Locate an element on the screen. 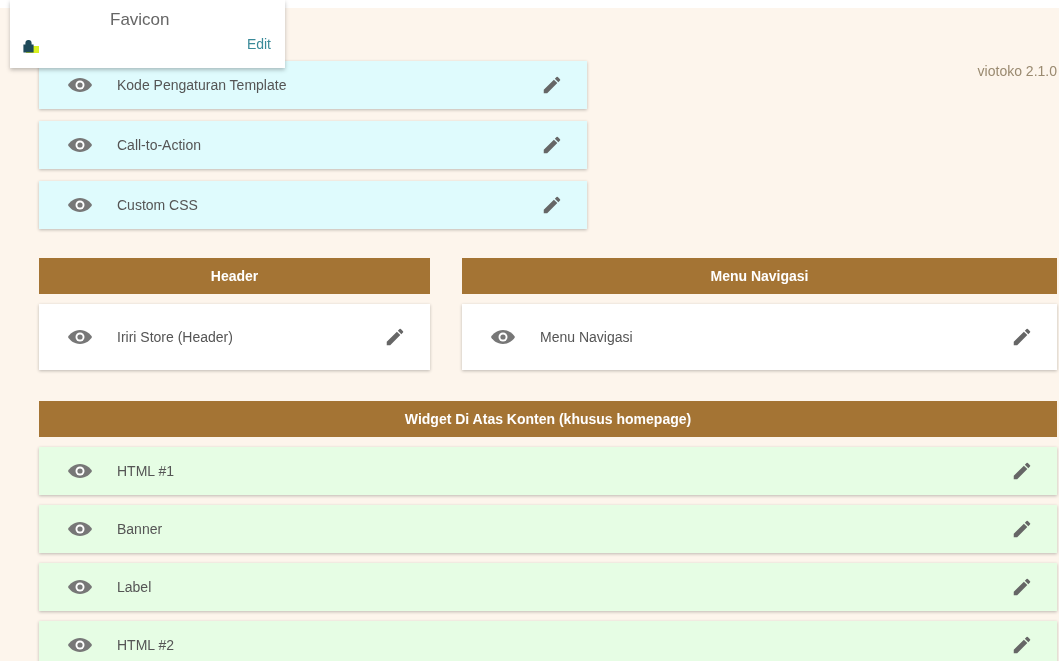 Image resolution: width=1059 pixels, height=661 pixels. popup-title: Favicon is located at coordinates (140, 20).